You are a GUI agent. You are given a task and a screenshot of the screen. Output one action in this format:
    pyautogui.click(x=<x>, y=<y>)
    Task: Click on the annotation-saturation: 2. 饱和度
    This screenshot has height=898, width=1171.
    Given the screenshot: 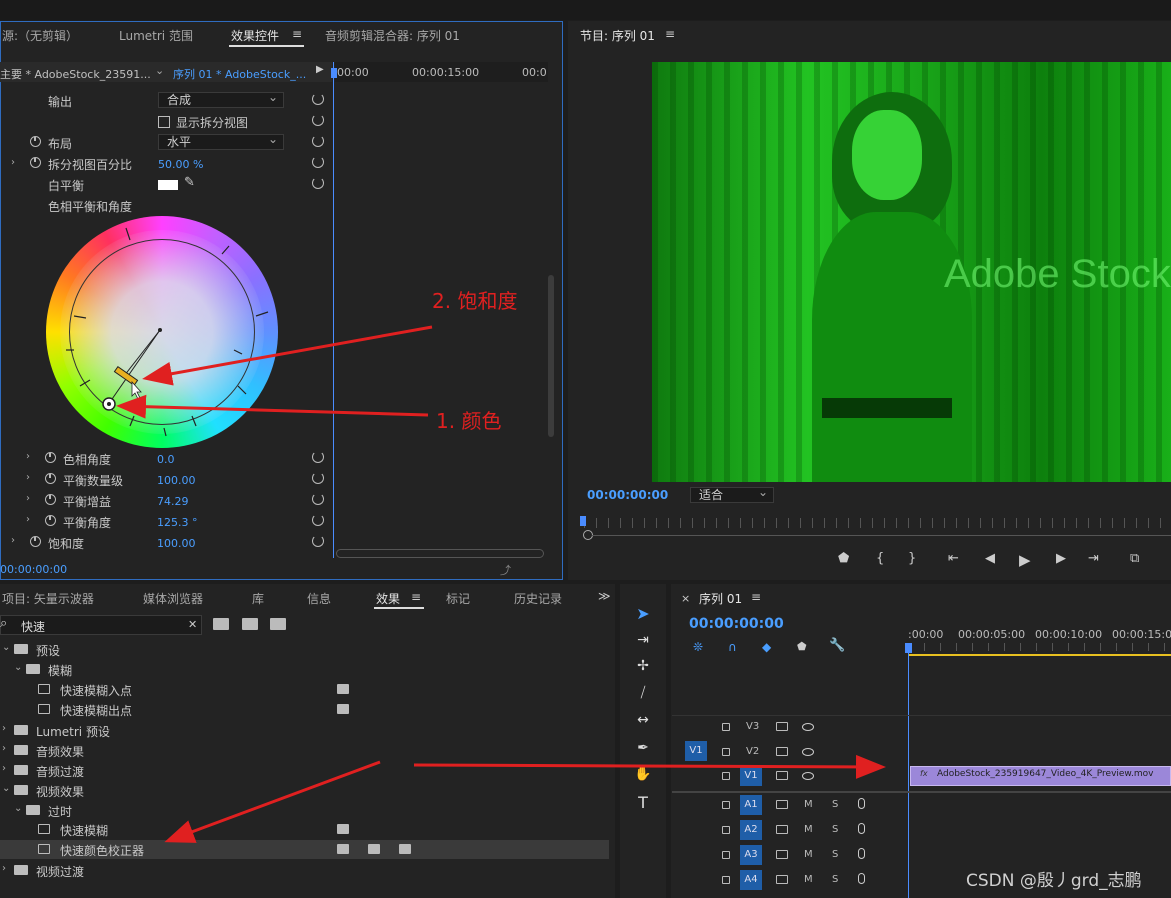 What is the action you would take?
    pyautogui.click(x=475, y=301)
    